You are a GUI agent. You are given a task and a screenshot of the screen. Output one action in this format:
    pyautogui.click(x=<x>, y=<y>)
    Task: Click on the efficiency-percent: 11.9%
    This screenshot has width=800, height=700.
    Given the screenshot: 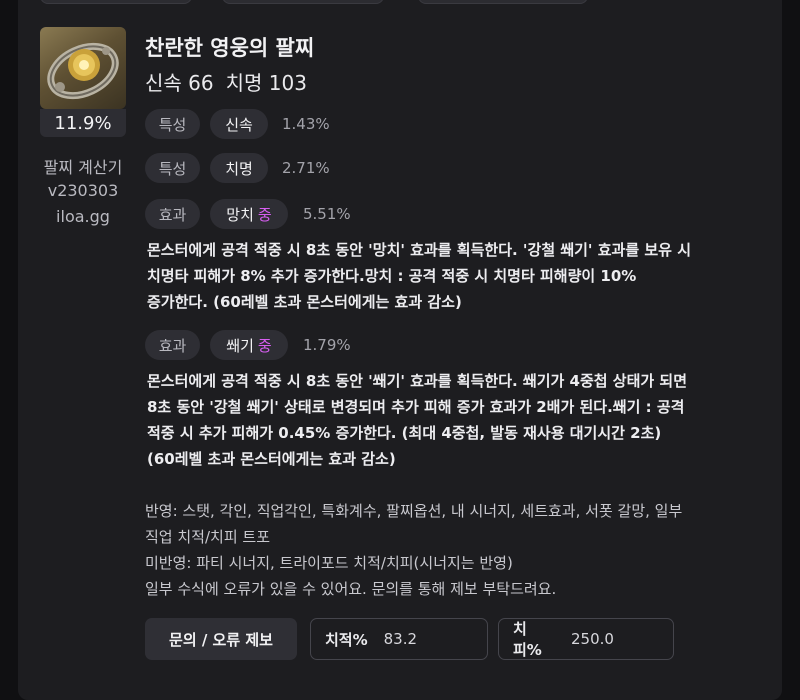 What is the action you would take?
    pyautogui.click(x=83, y=123)
    